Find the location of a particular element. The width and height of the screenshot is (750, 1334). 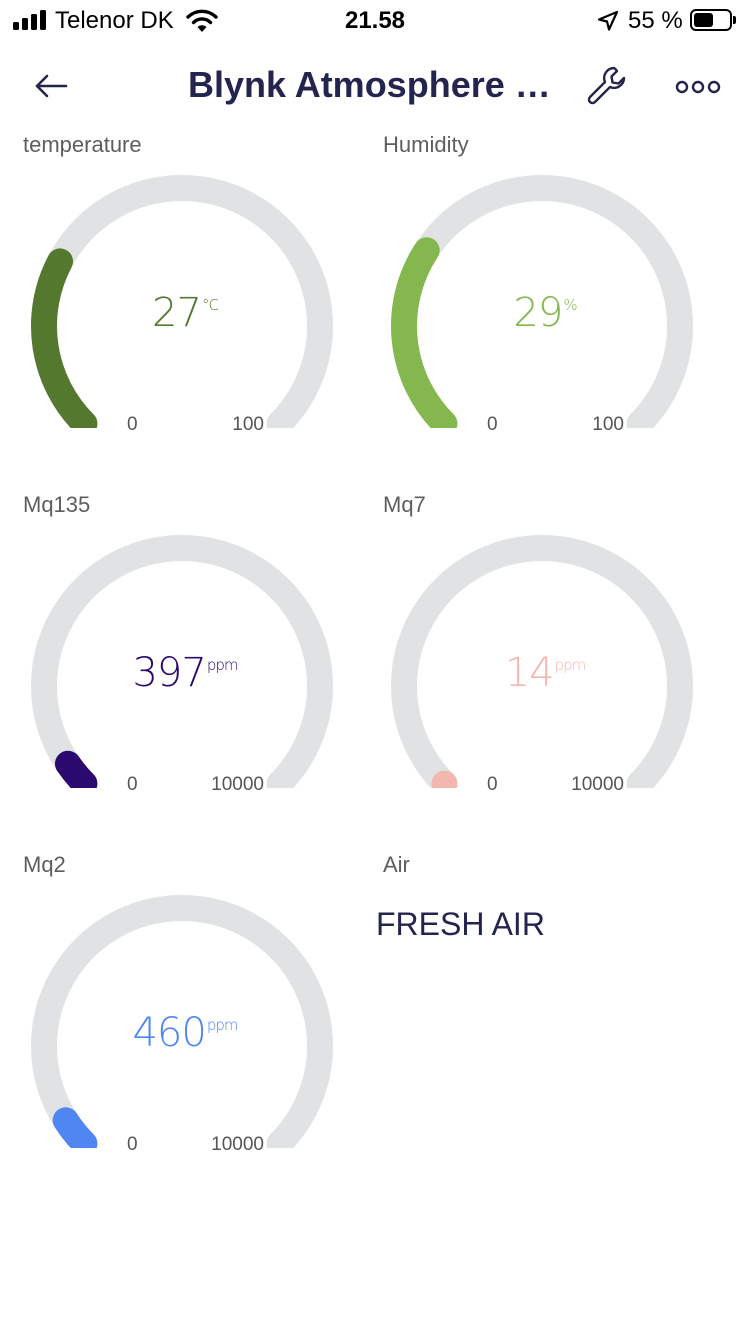

gauge-widget-temperature: temperature 27°C 0 100 is located at coordinates (180, 308).